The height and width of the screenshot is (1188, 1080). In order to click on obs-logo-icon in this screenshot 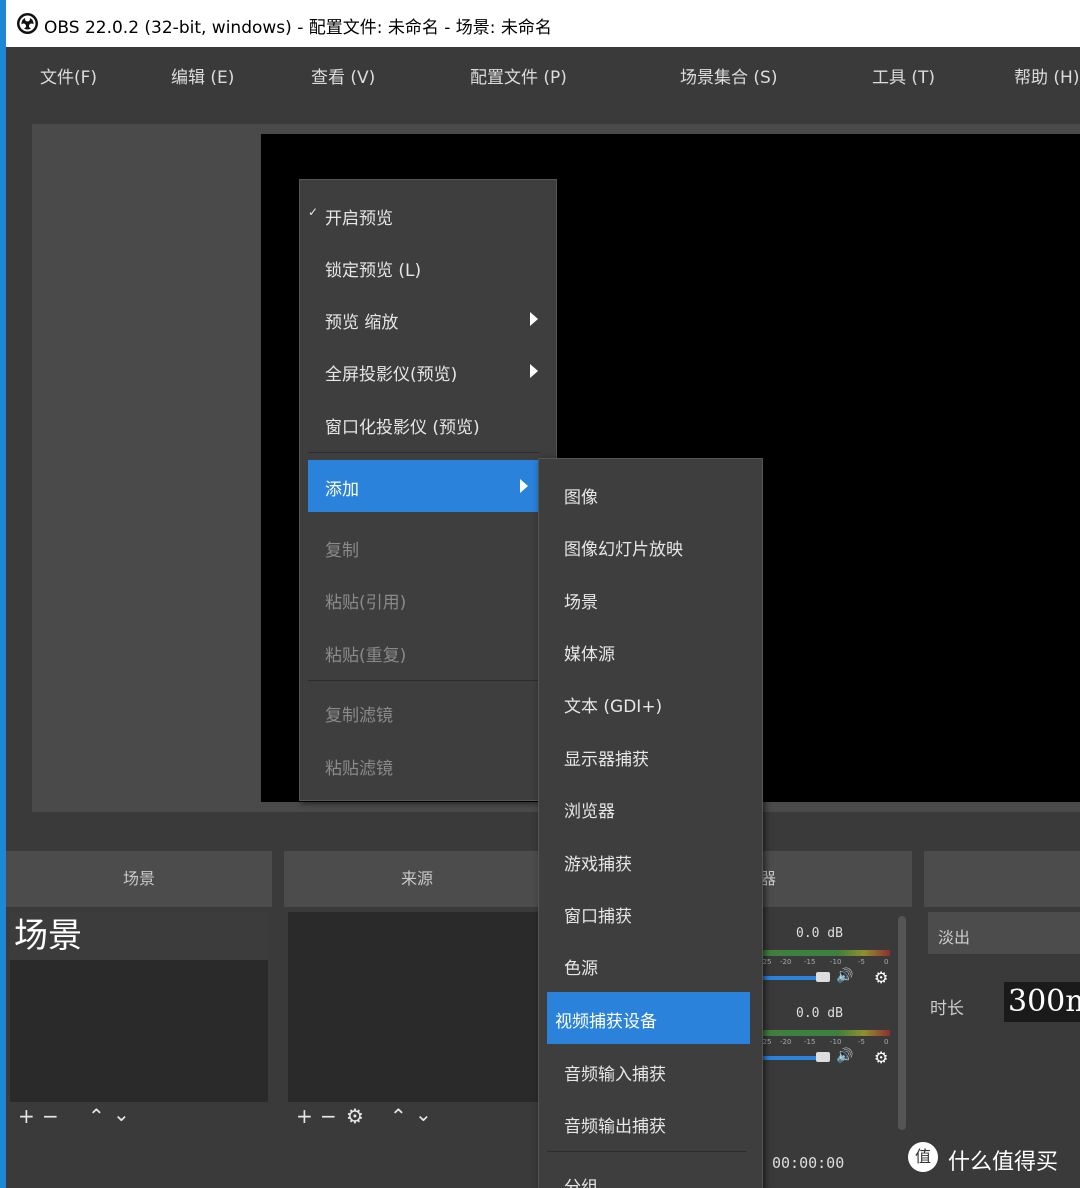, I will do `click(27, 23)`.